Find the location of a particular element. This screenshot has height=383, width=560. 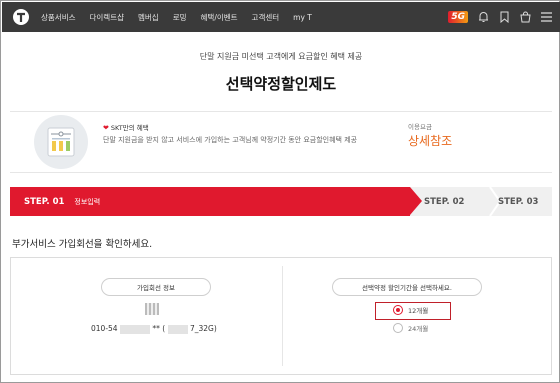

masked-subscriber-name is located at coordinates (152, 309).